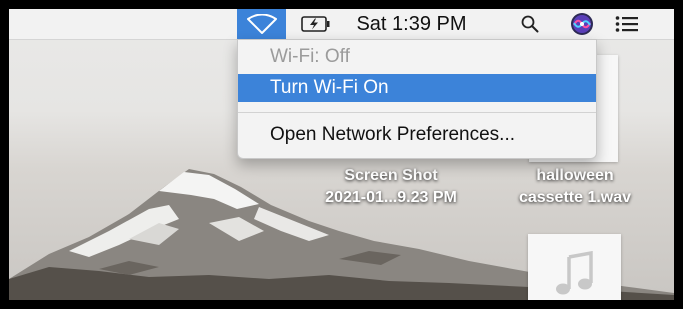 The height and width of the screenshot is (309, 683). I want to click on turn-wifi-on-menu-item: Turn Wi-Fi On, so click(417, 88).